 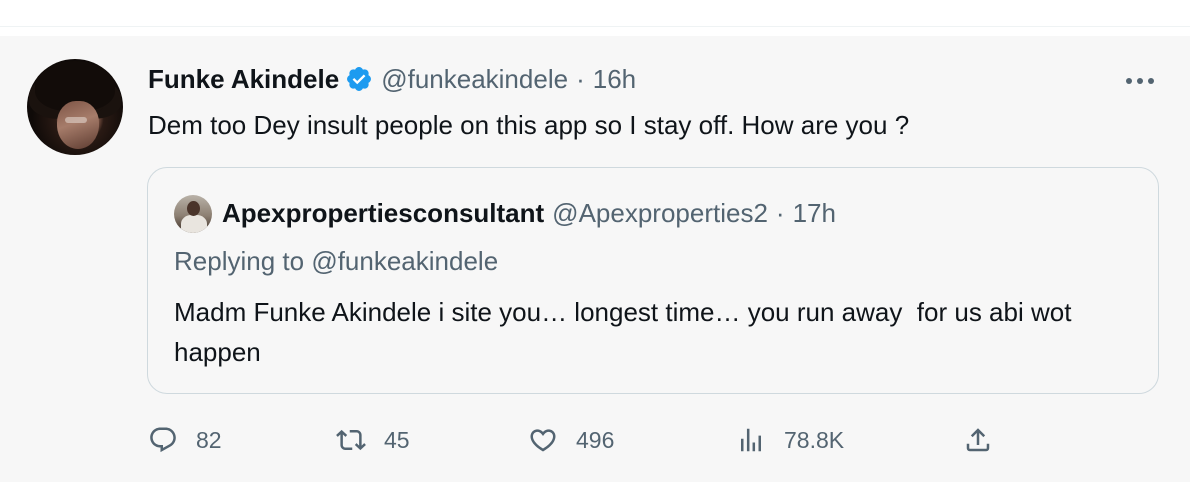 I want to click on retweet-count: 45, so click(x=397, y=439).